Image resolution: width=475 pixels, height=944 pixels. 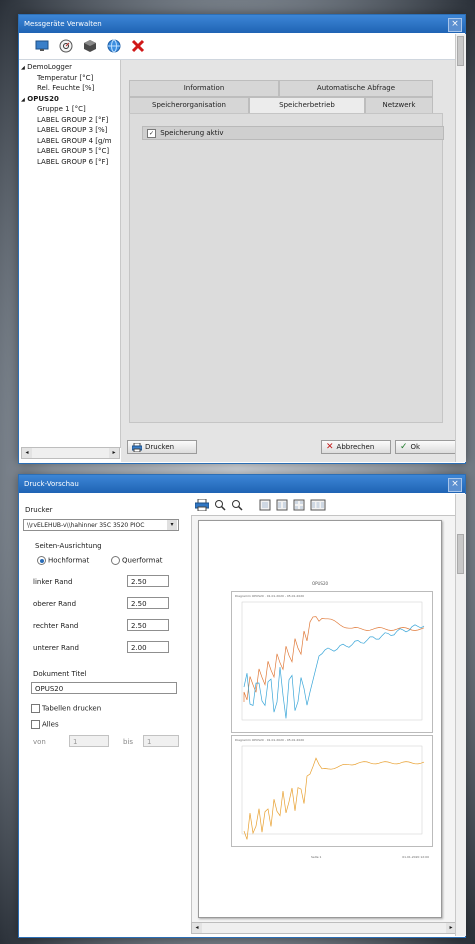 I want to click on print-preview-titlebar: Druck-Vorschau ×, so click(x=242, y=484).